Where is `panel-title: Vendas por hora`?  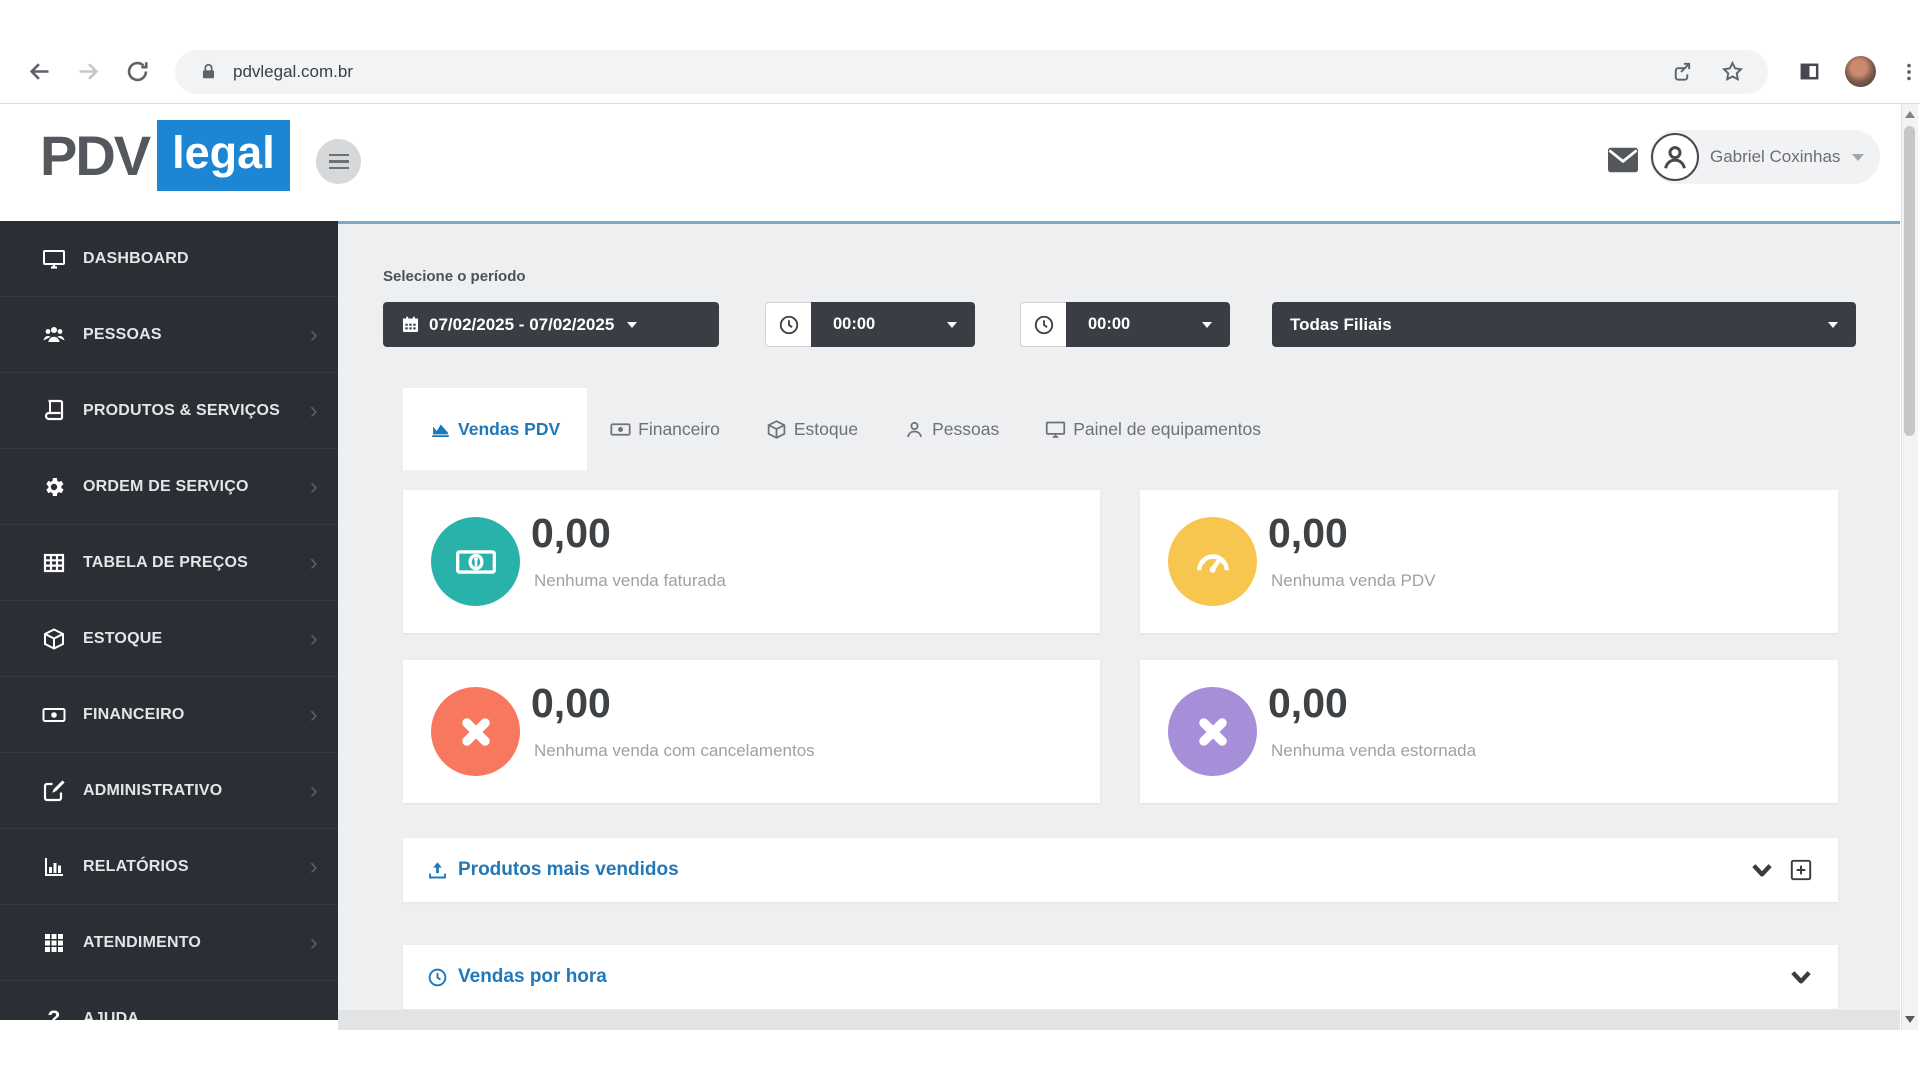
panel-title: Vendas por hora is located at coordinates (532, 976).